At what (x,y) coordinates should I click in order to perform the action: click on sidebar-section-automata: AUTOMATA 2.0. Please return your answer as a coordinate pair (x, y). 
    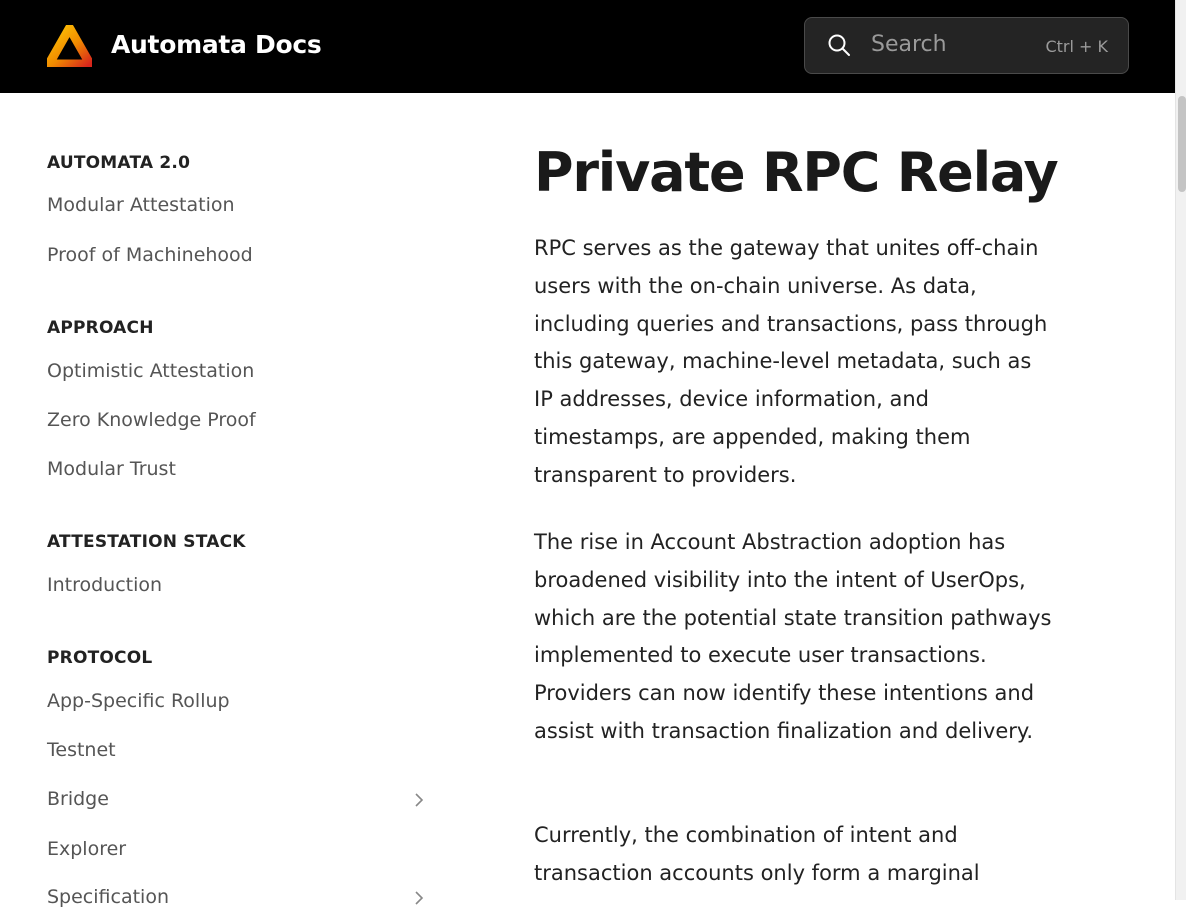
    Looking at the image, I should click on (119, 163).